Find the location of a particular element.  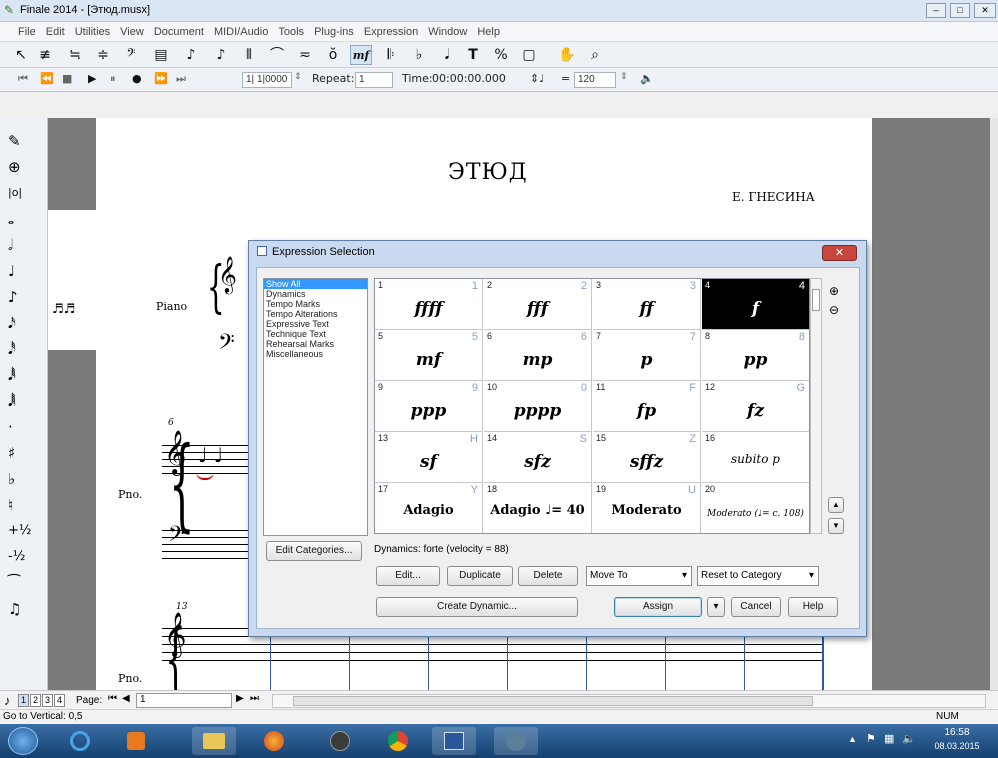

breve-icon: |o| is located at coordinates (24, 193).